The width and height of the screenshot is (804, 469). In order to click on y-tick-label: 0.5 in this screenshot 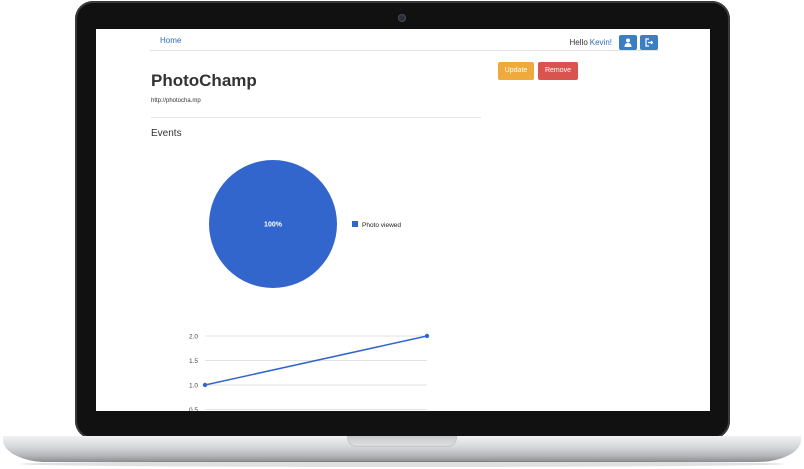, I will do `click(193, 409)`.